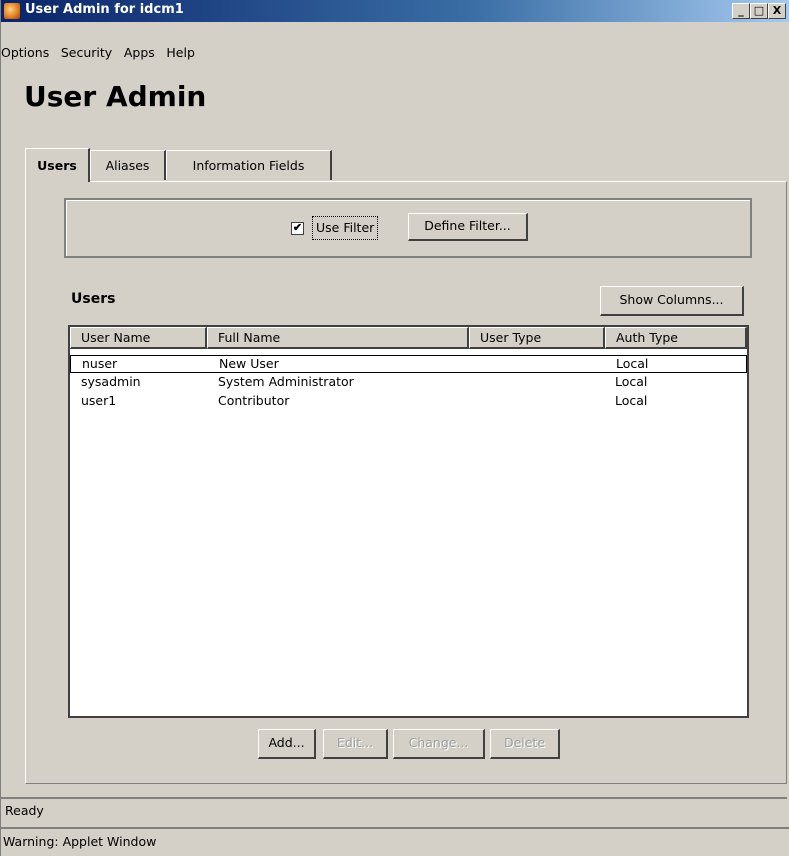  Describe the element at coordinates (394, 809) in the screenshot. I see `status-bar: Ready` at that location.